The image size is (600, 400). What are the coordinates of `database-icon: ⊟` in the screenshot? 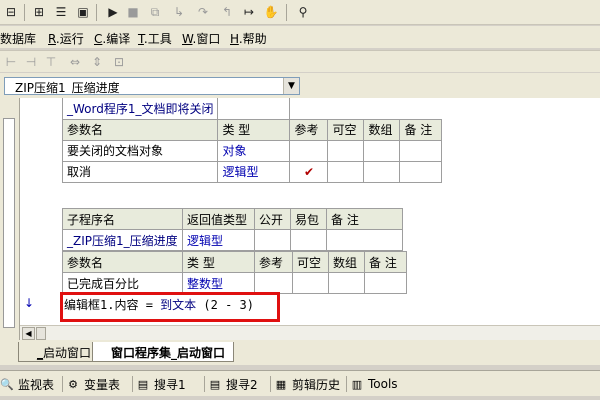 It's located at (11, 12).